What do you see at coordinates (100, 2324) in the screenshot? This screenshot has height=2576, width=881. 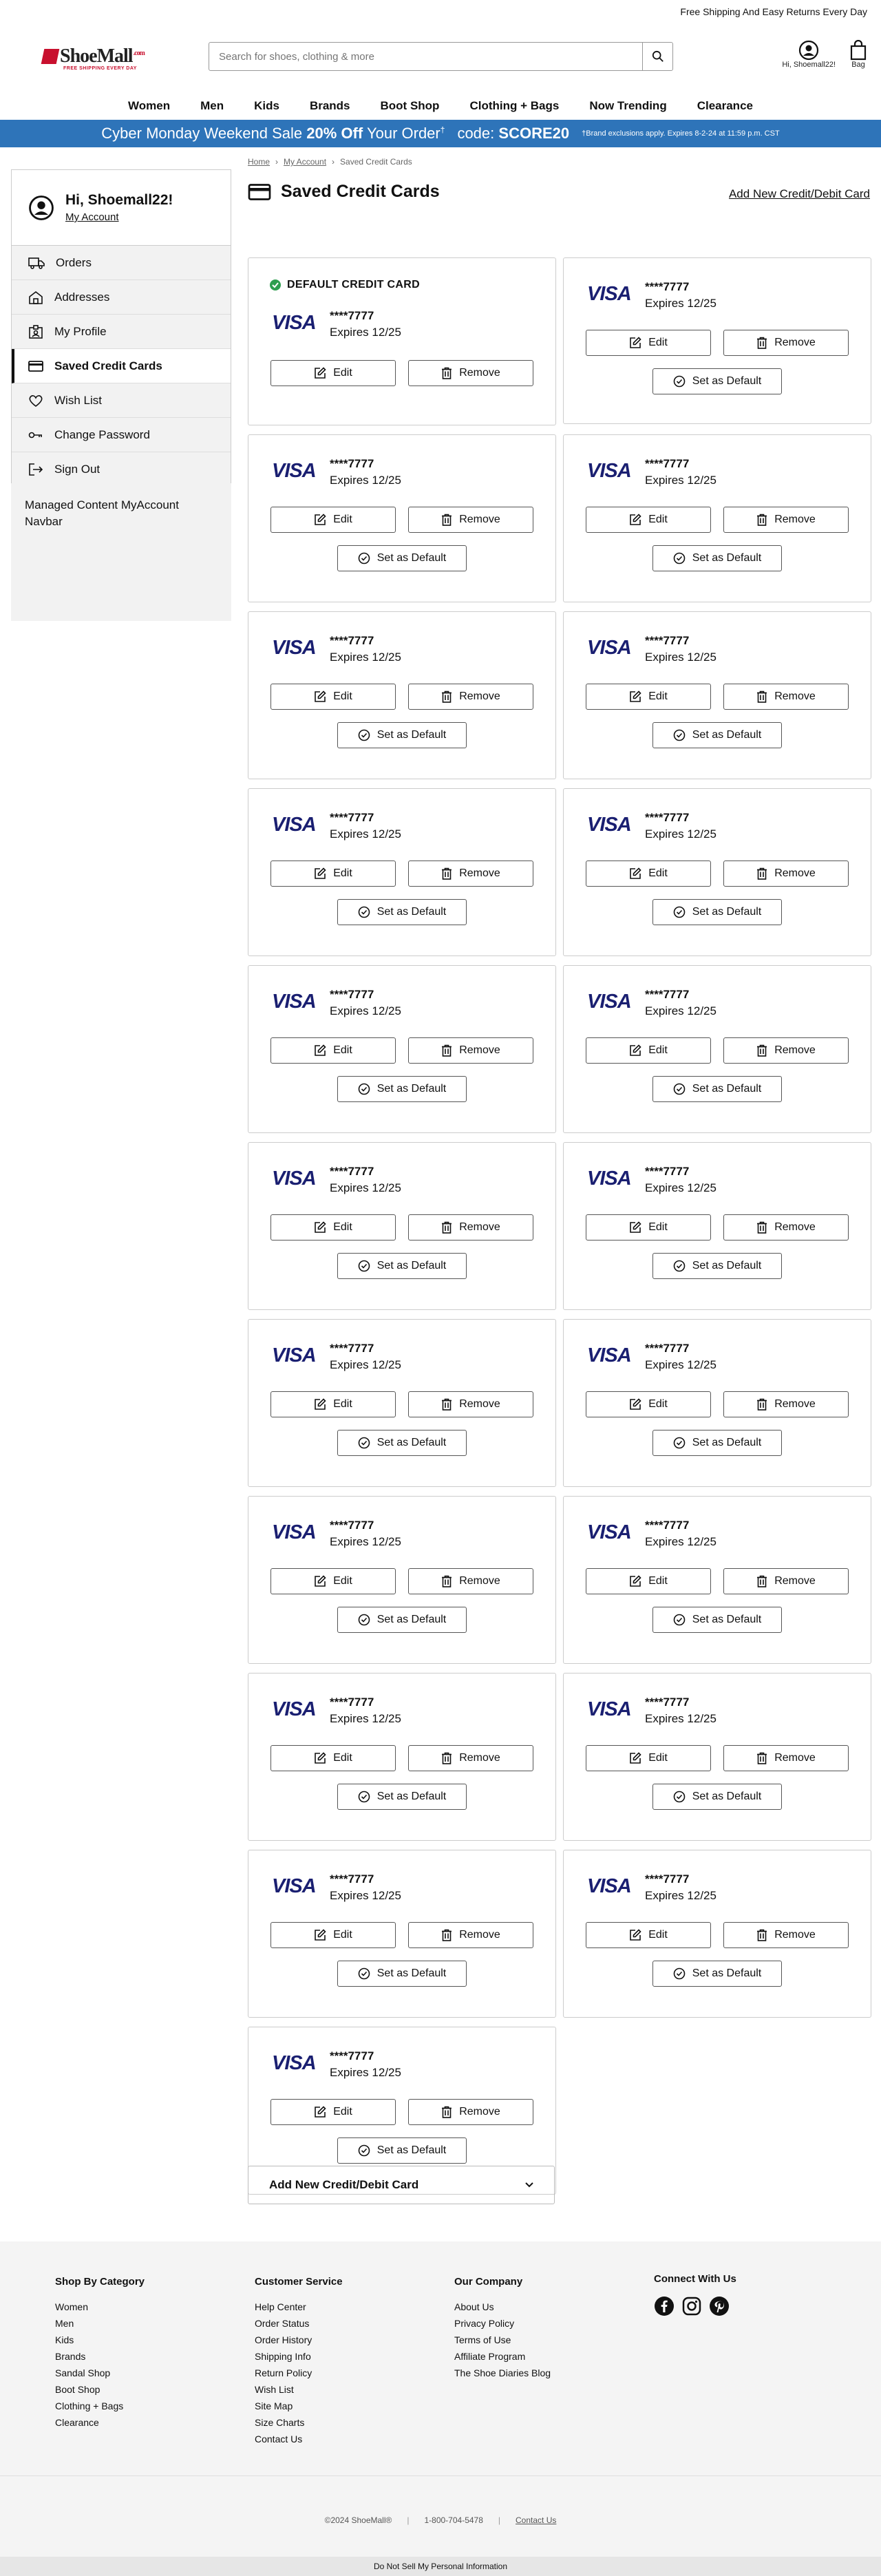 I see `footer-link: Men` at bounding box center [100, 2324].